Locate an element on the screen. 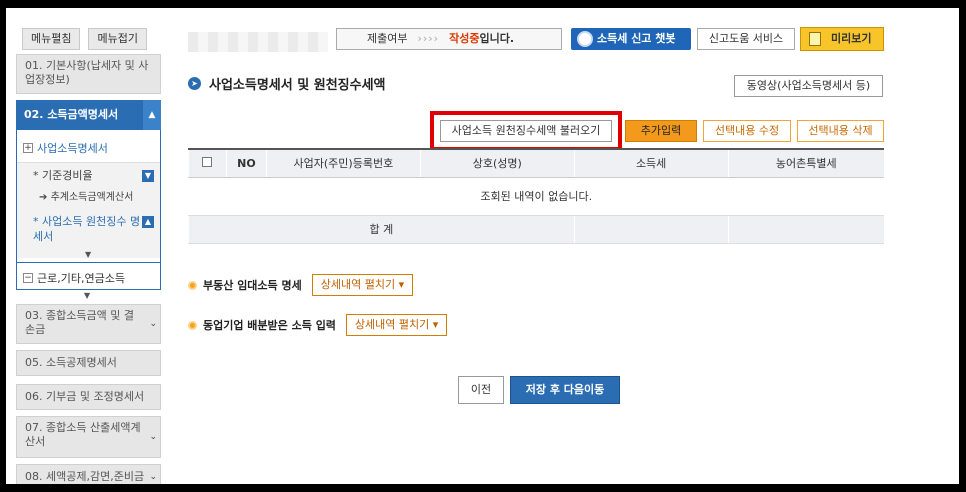 This screenshot has height=492, width=966. sidebar-item-withholding: * 사업소득 원천징수 명세서 is located at coordinates (87, 229).